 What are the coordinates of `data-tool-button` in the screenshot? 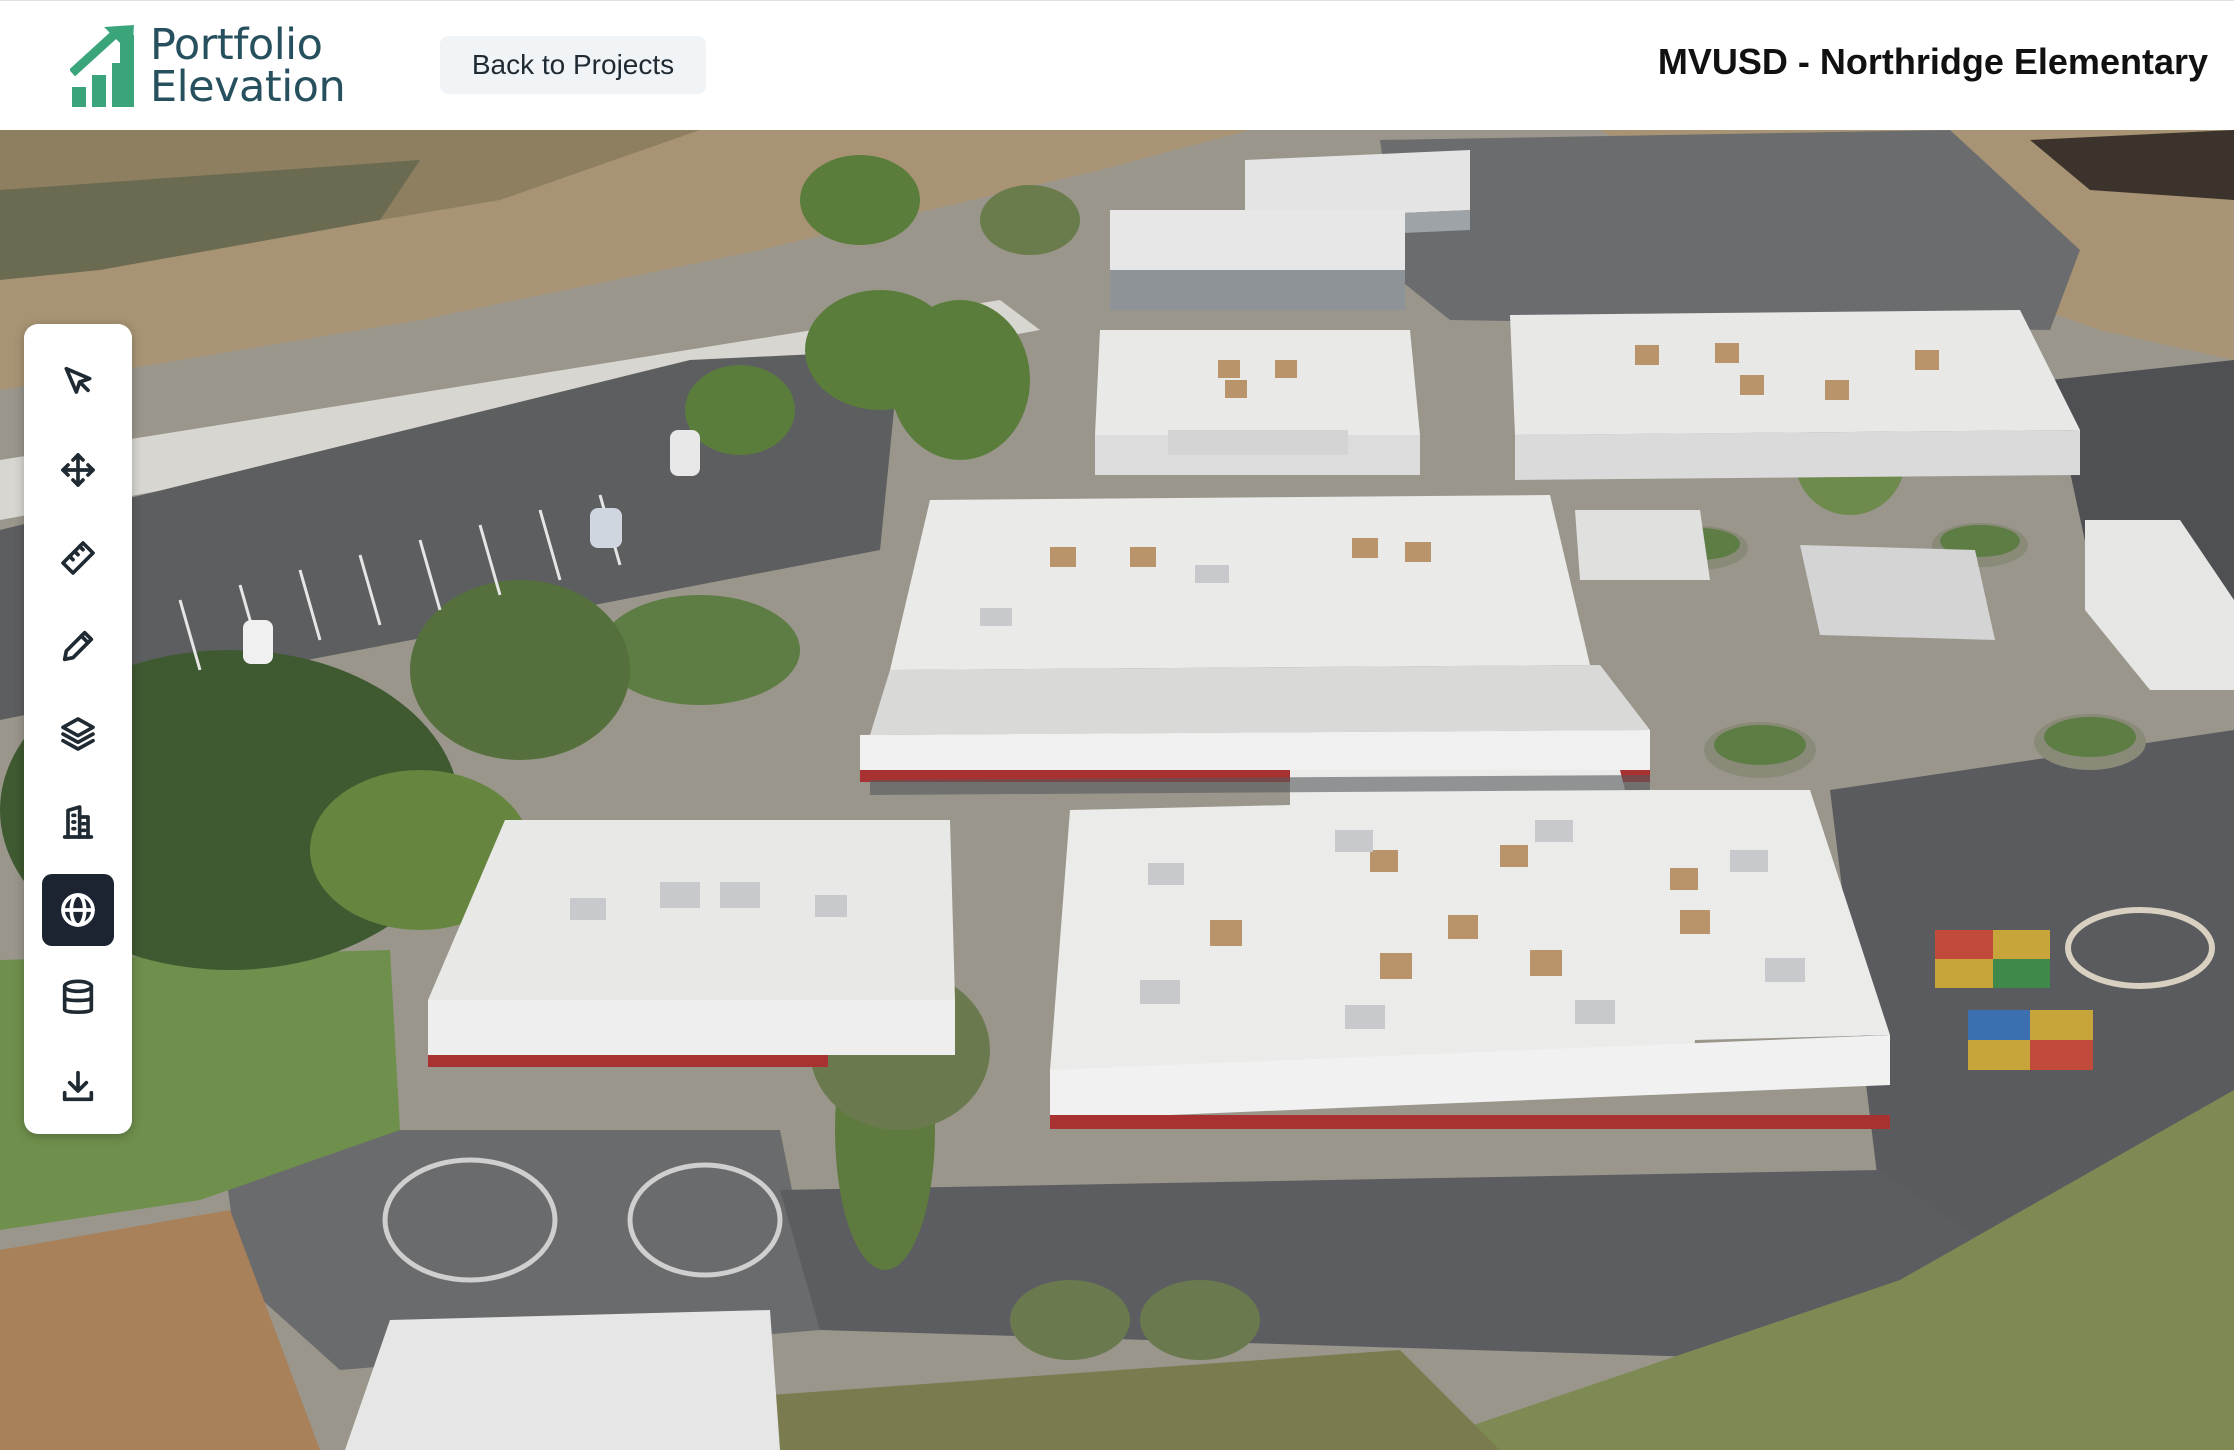 It's located at (78, 998).